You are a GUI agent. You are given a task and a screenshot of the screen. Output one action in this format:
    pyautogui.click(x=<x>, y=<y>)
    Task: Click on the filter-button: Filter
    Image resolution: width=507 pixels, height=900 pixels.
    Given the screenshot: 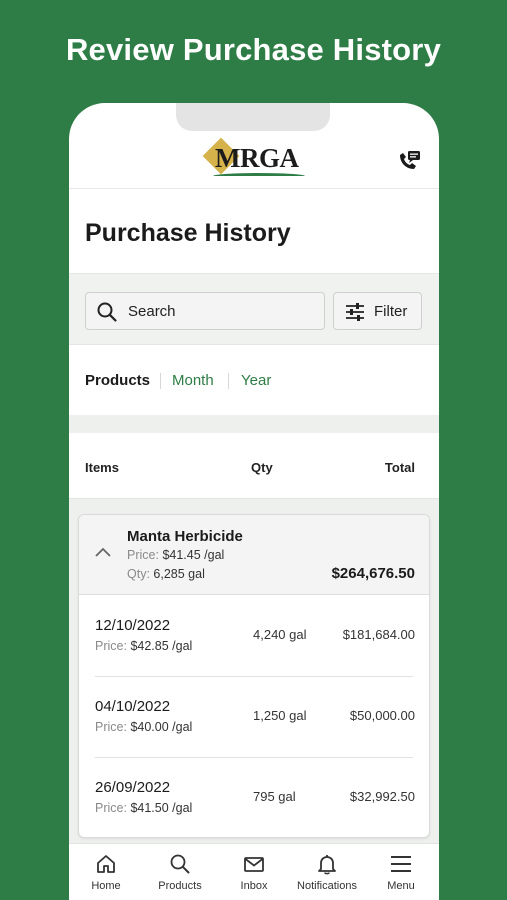 What is the action you would take?
    pyautogui.click(x=377, y=311)
    